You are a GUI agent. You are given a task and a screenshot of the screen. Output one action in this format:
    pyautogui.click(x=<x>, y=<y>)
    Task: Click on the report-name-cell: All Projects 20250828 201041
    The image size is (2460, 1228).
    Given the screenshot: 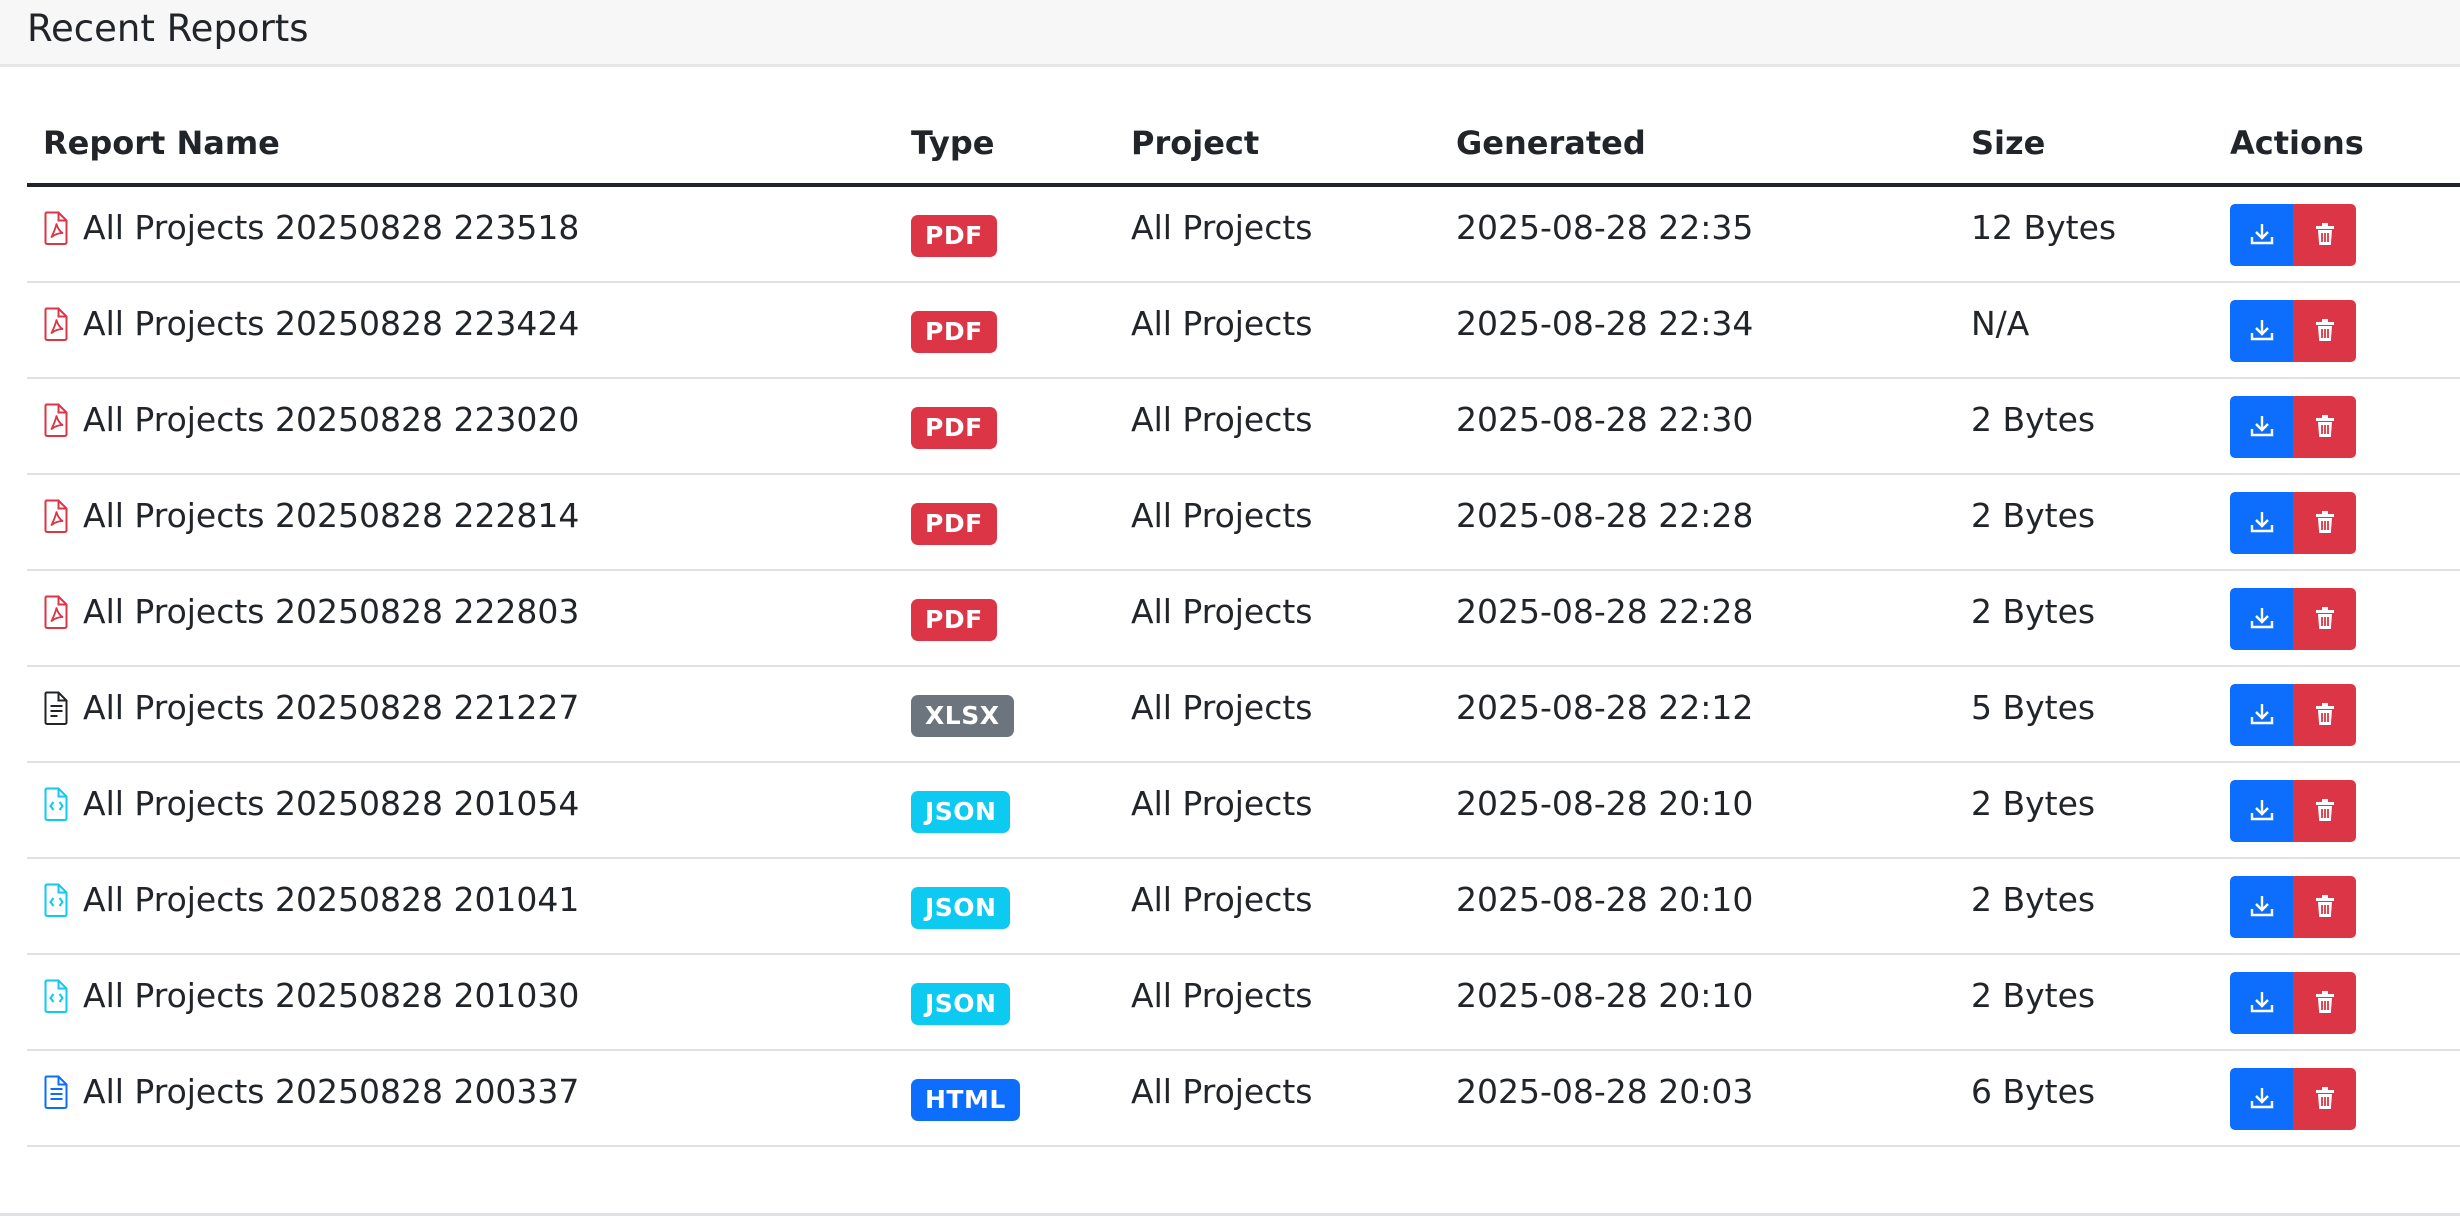 What is the action you would take?
    pyautogui.click(x=311, y=900)
    